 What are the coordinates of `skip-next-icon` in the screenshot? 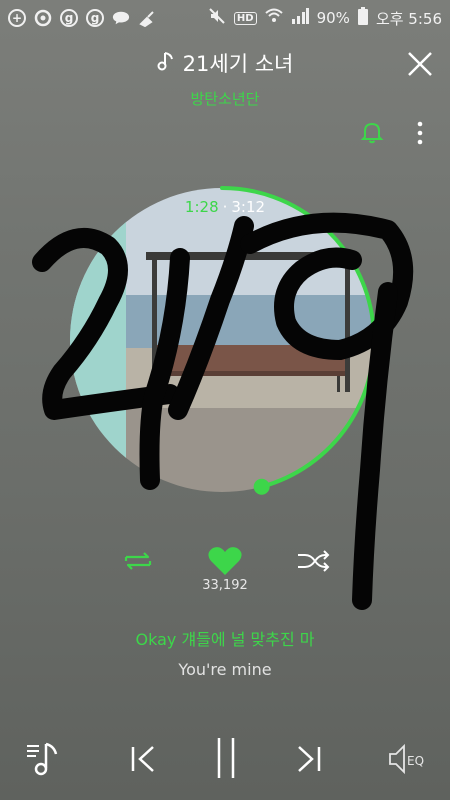 It's located at (309, 759).